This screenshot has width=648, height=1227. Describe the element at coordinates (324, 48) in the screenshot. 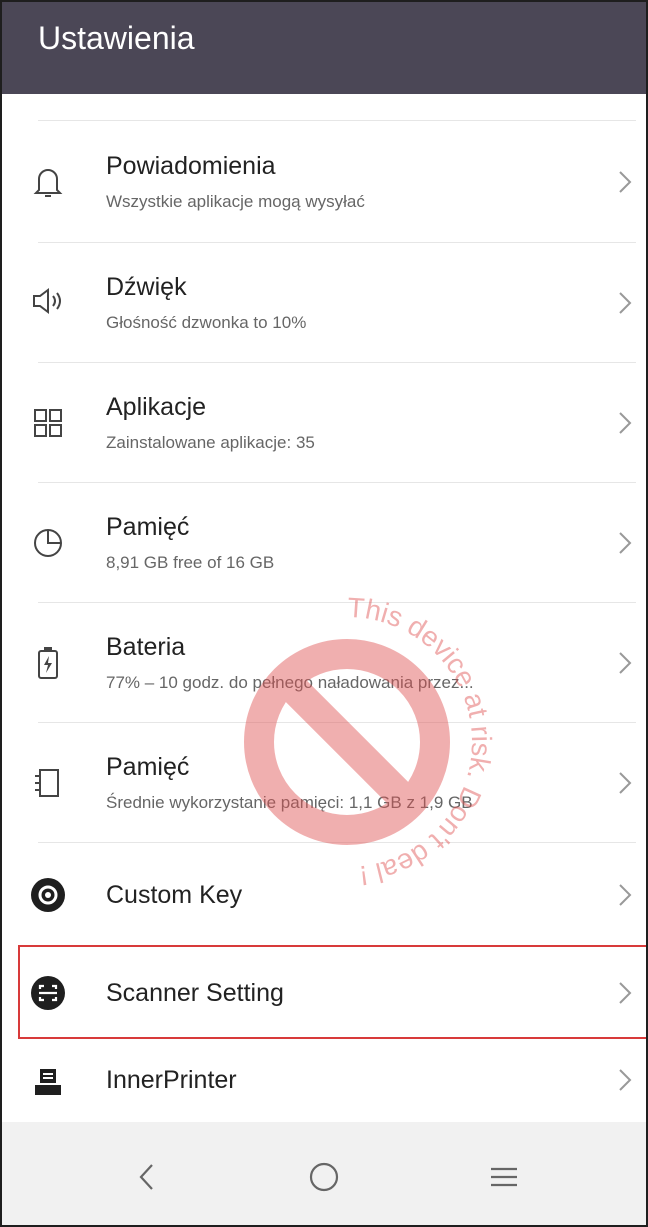

I see `app-header: Ustawienia` at that location.